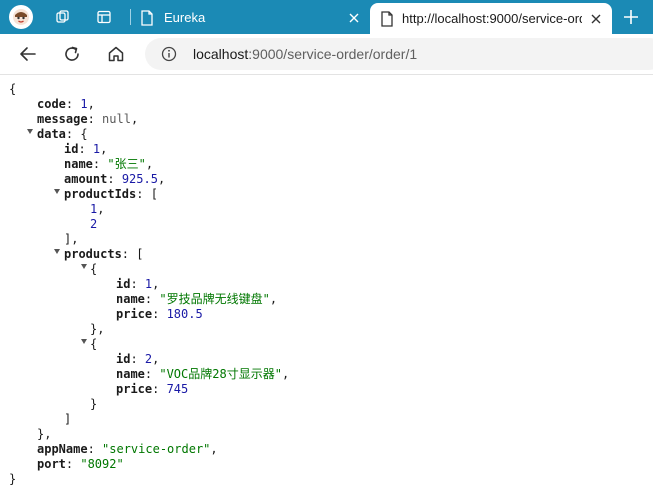  Describe the element at coordinates (177, 389) in the screenshot. I see `json-number: 745` at that location.